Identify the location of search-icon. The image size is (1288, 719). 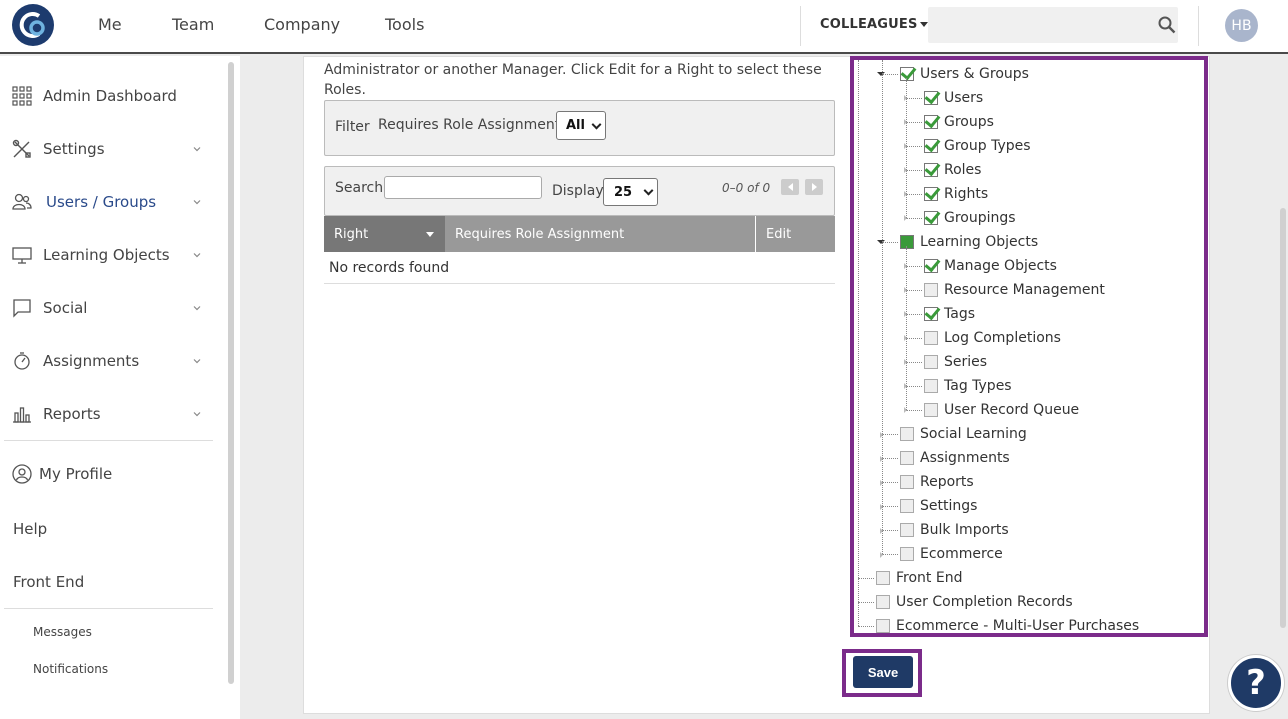
(1167, 25).